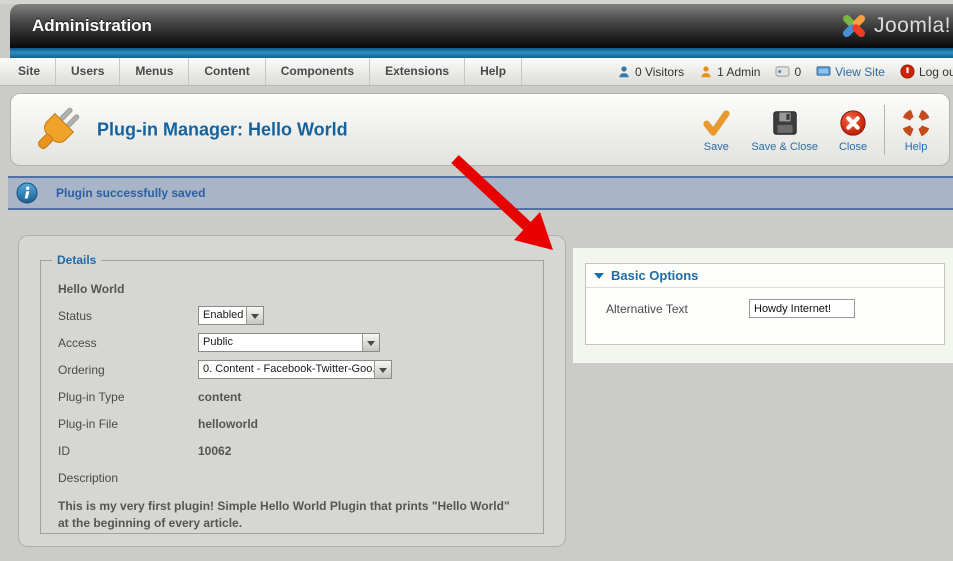  I want to click on access-select: Public, so click(289, 342).